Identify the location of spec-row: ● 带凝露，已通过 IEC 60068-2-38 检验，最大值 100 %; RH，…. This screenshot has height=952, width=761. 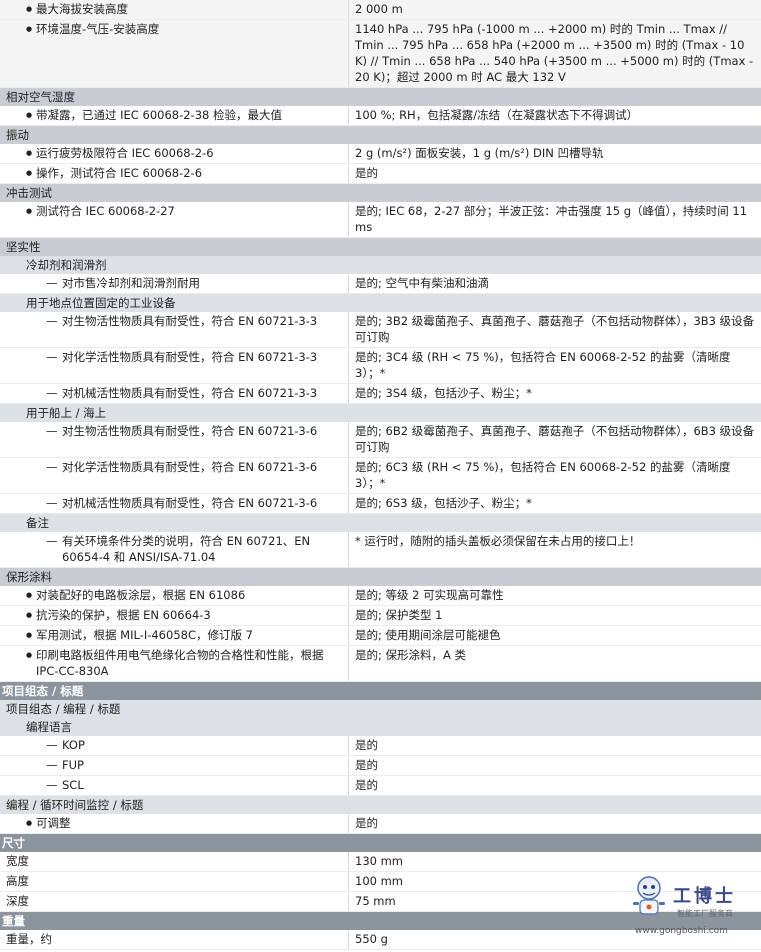
(380, 116).